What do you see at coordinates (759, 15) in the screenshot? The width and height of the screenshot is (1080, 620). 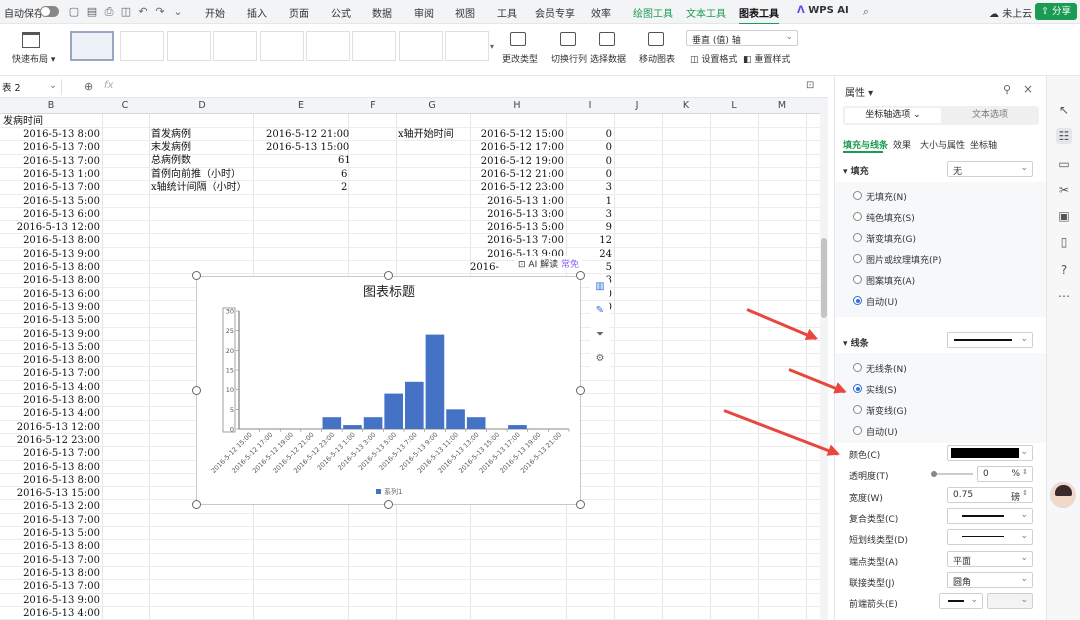 I see `tab-chart-tools: 图表工具` at bounding box center [759, 15].